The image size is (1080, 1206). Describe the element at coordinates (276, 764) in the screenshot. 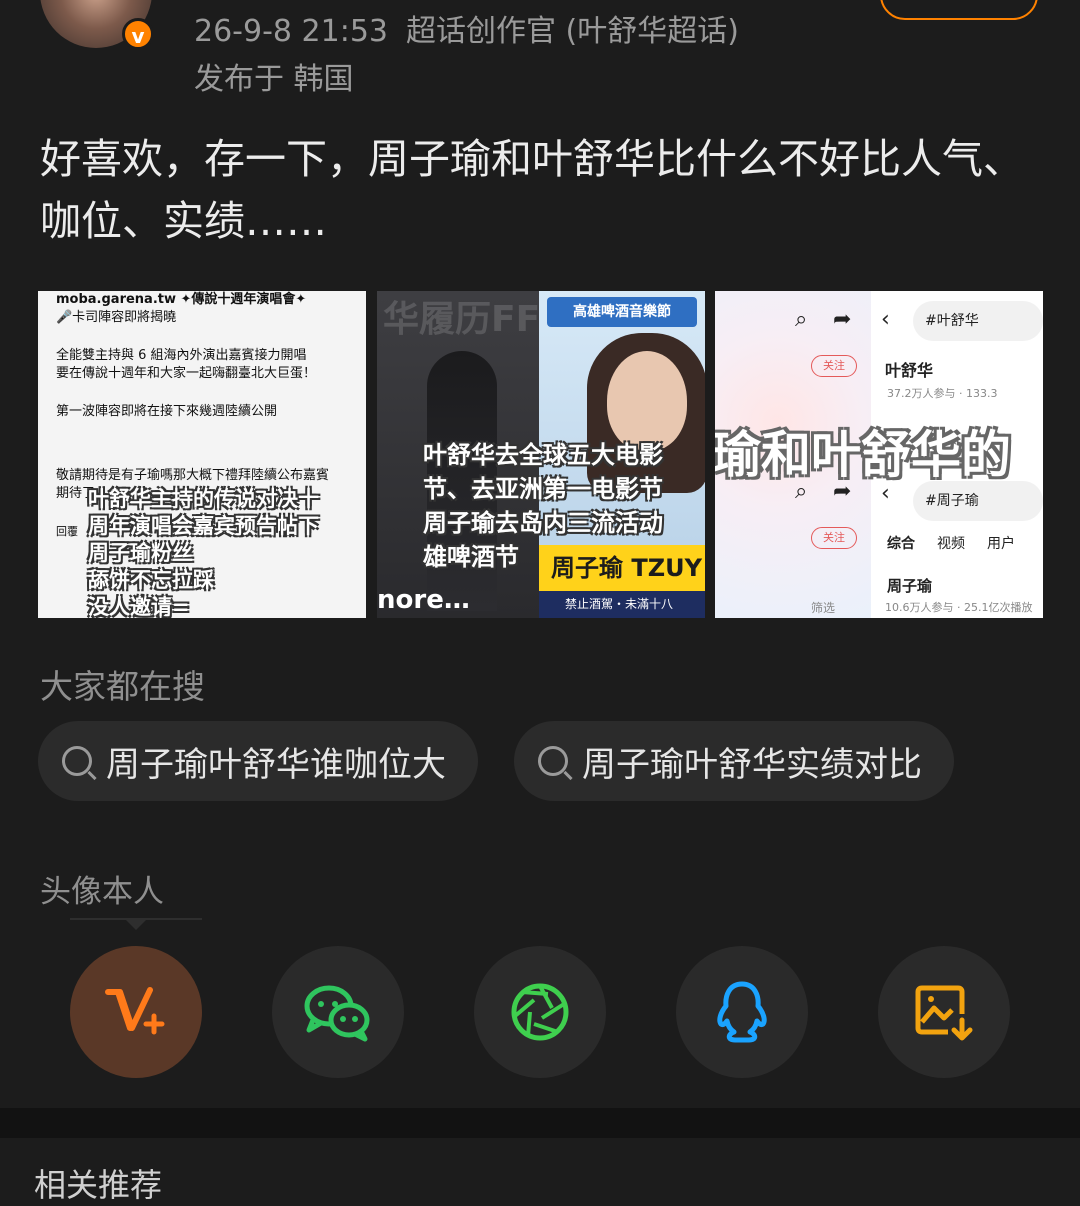

I see `search-chip-label: 周子瑜叶舒华谁咖位大` at that location.